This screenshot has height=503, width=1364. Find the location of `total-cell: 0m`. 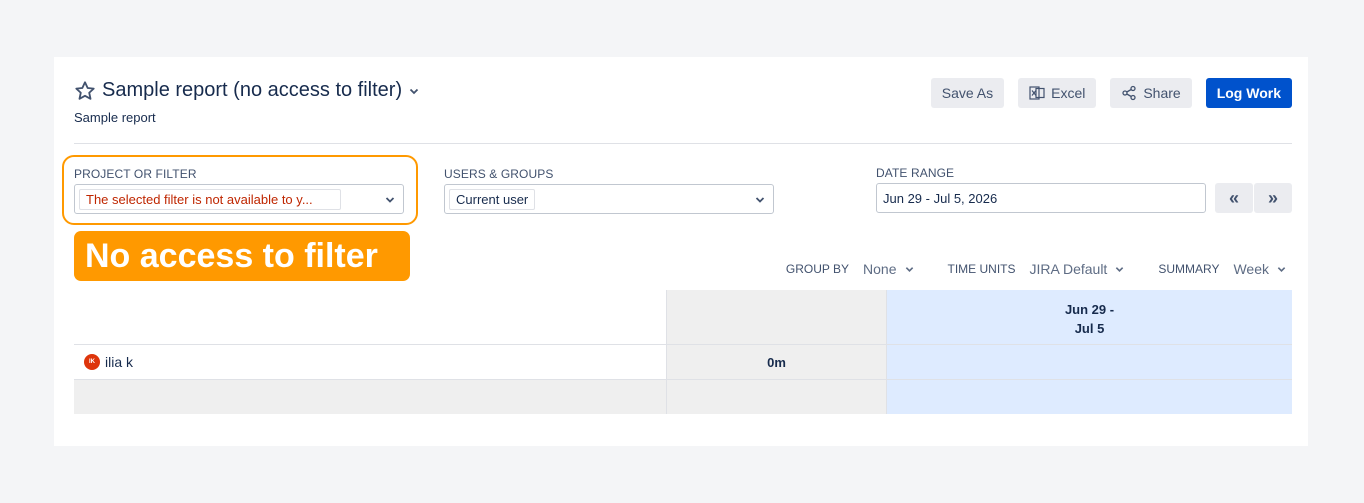

total-cell: 0m is located at coordinates (776, 362).